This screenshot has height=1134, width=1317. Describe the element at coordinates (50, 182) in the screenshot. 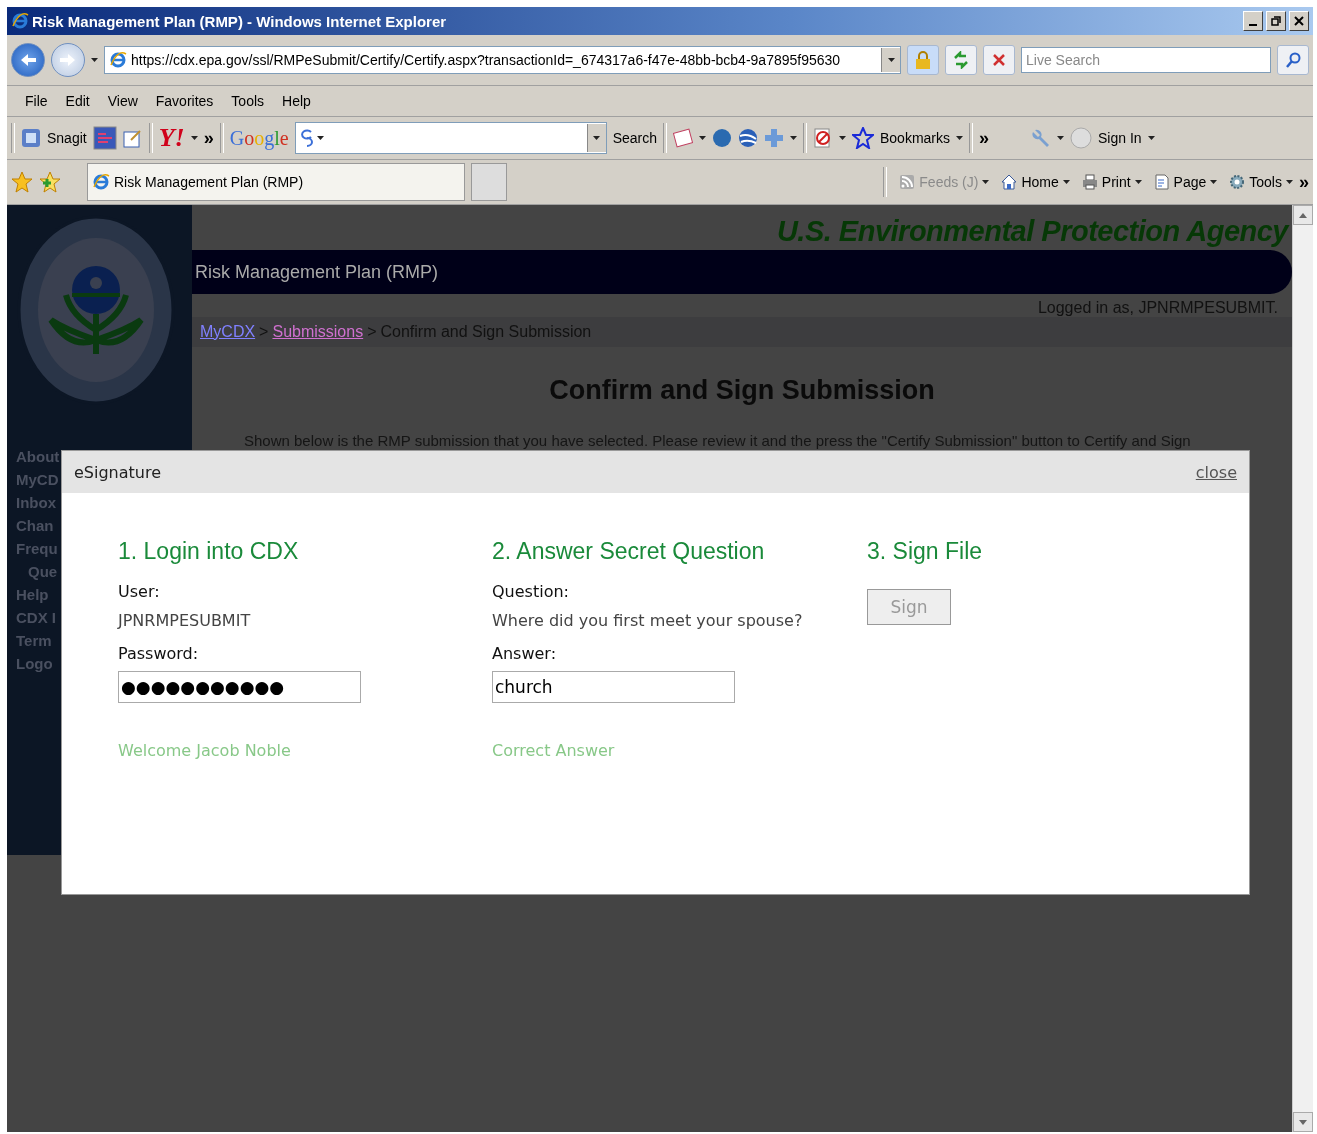

I see `star-plus-icon` at that location.